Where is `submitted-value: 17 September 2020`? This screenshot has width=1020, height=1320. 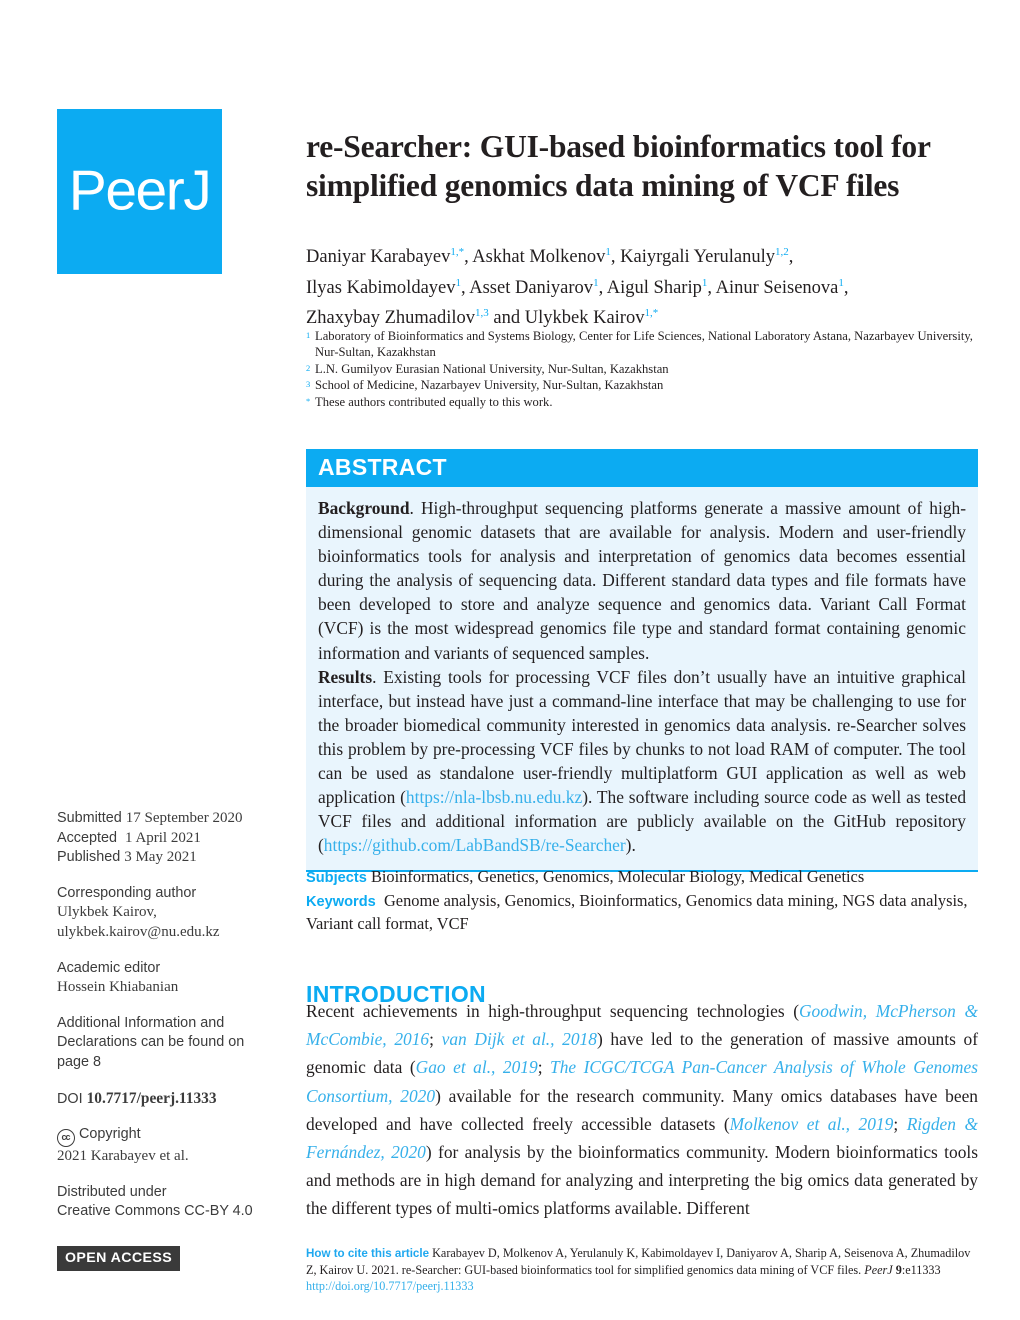 submitted-value: 17 September 2020 is located at coordinates (184, 818).